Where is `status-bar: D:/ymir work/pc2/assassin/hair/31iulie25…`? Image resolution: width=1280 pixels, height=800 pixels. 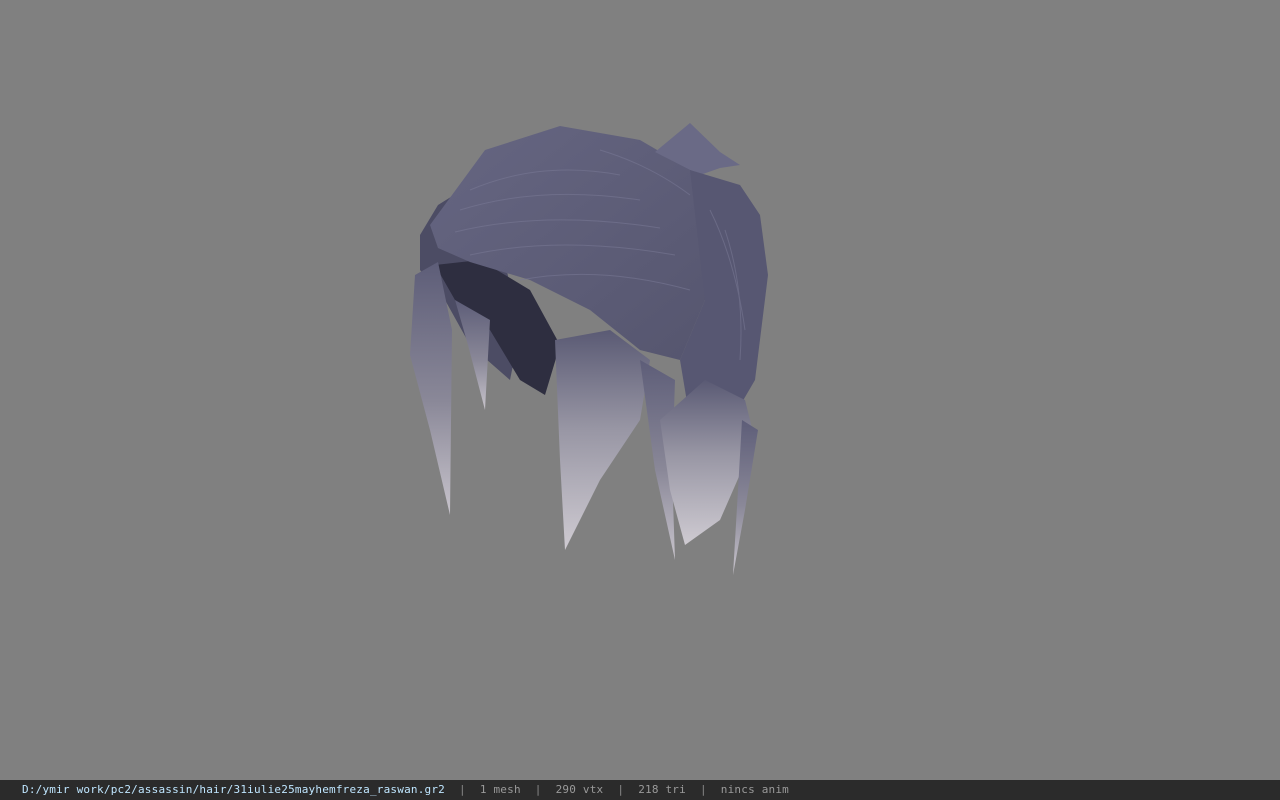 status-bar: D:/ymir work/pc2/assassin/hair/31iulie25… is located at coordinates (640, 790).